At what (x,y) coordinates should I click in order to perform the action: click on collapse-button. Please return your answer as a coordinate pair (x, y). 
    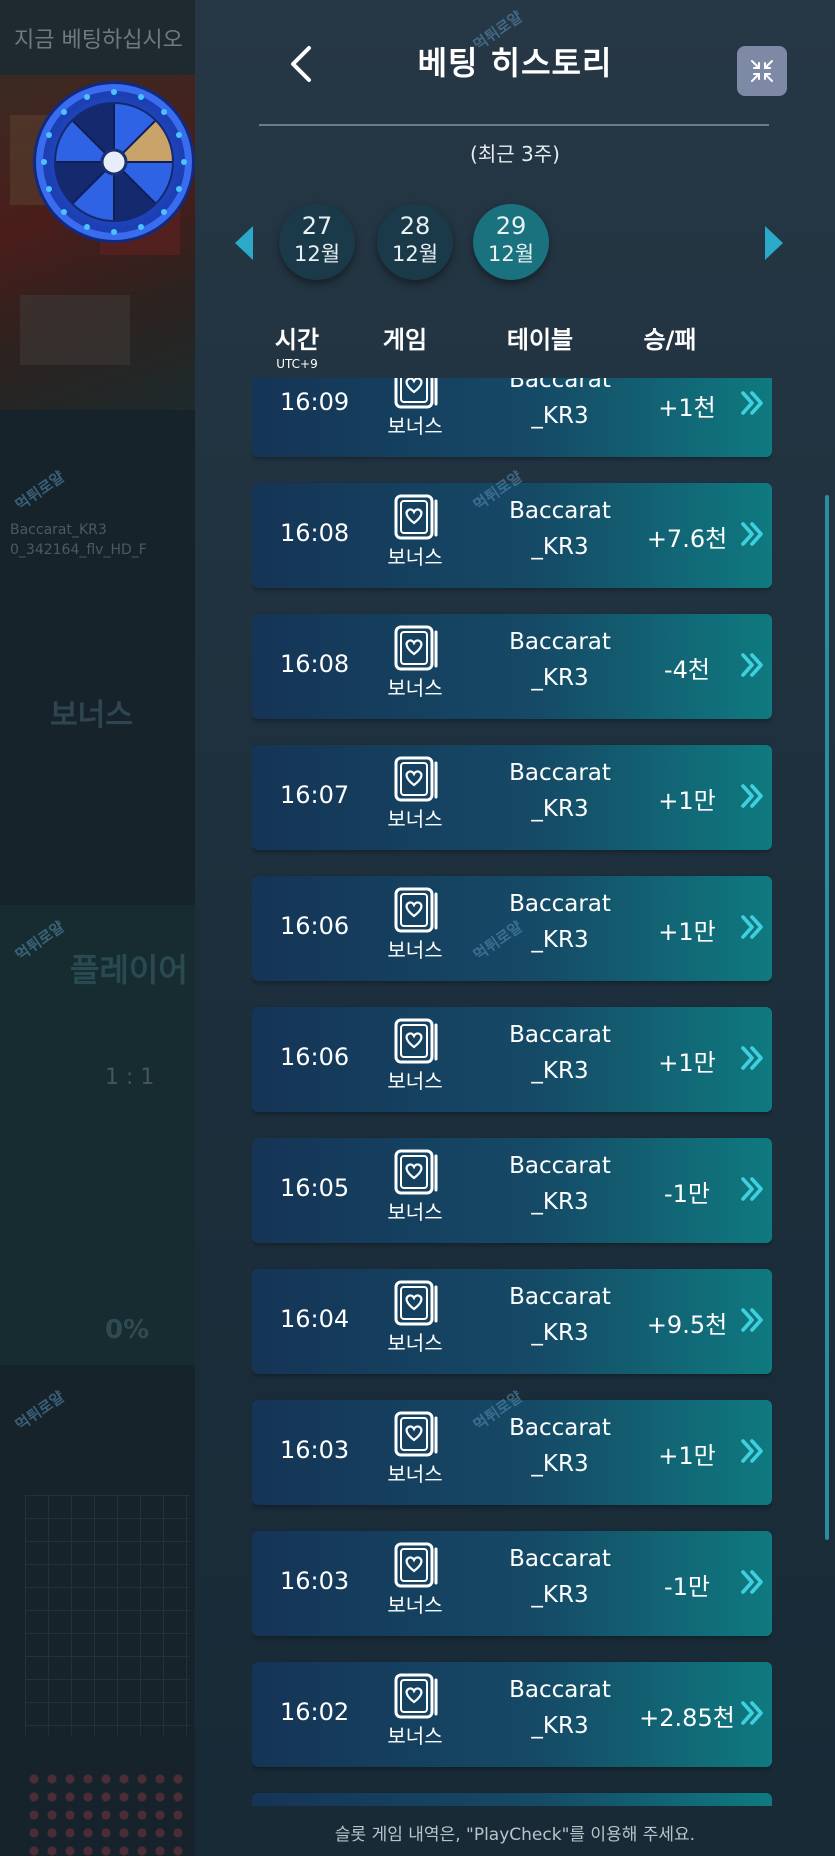
    Looking at the image, I should click on (762, 71).